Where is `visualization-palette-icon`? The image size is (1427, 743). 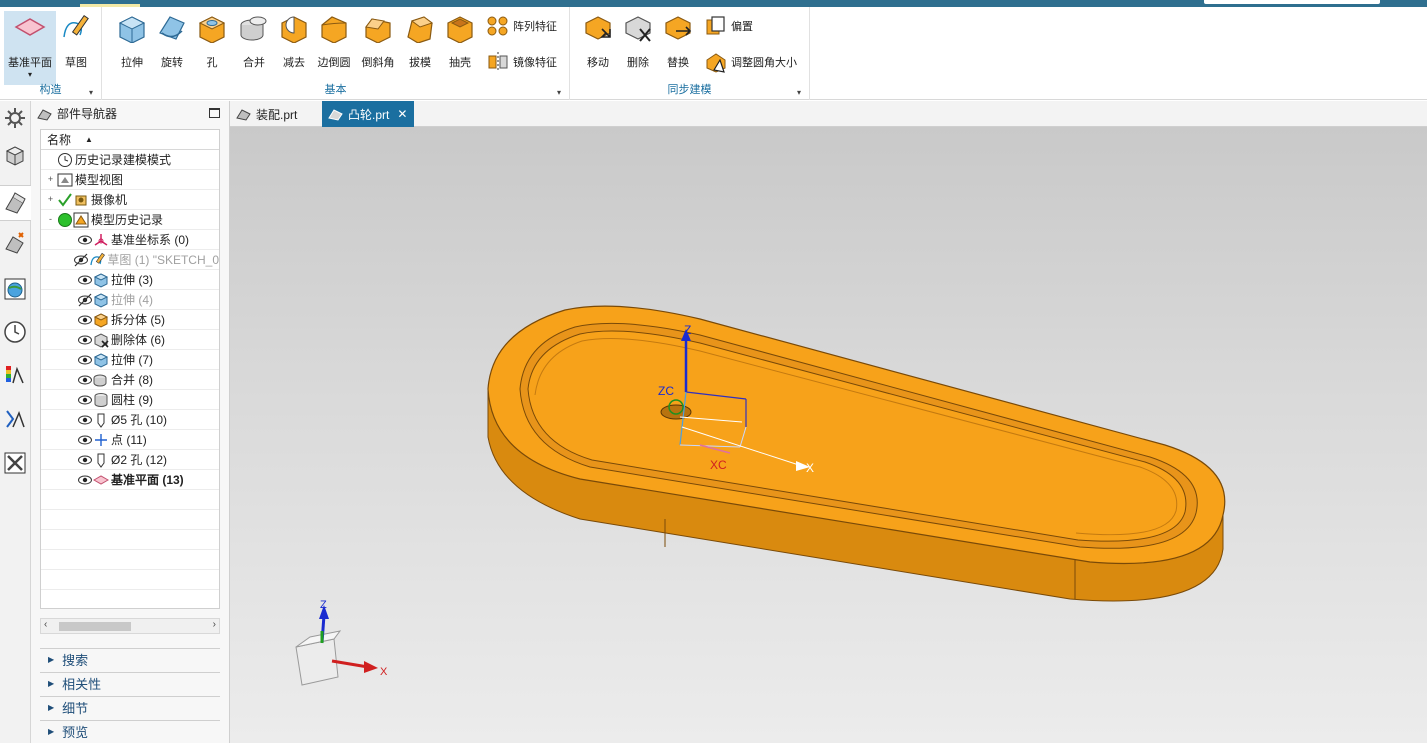 visualization-palette-icon is located at coordinates (15, 375).